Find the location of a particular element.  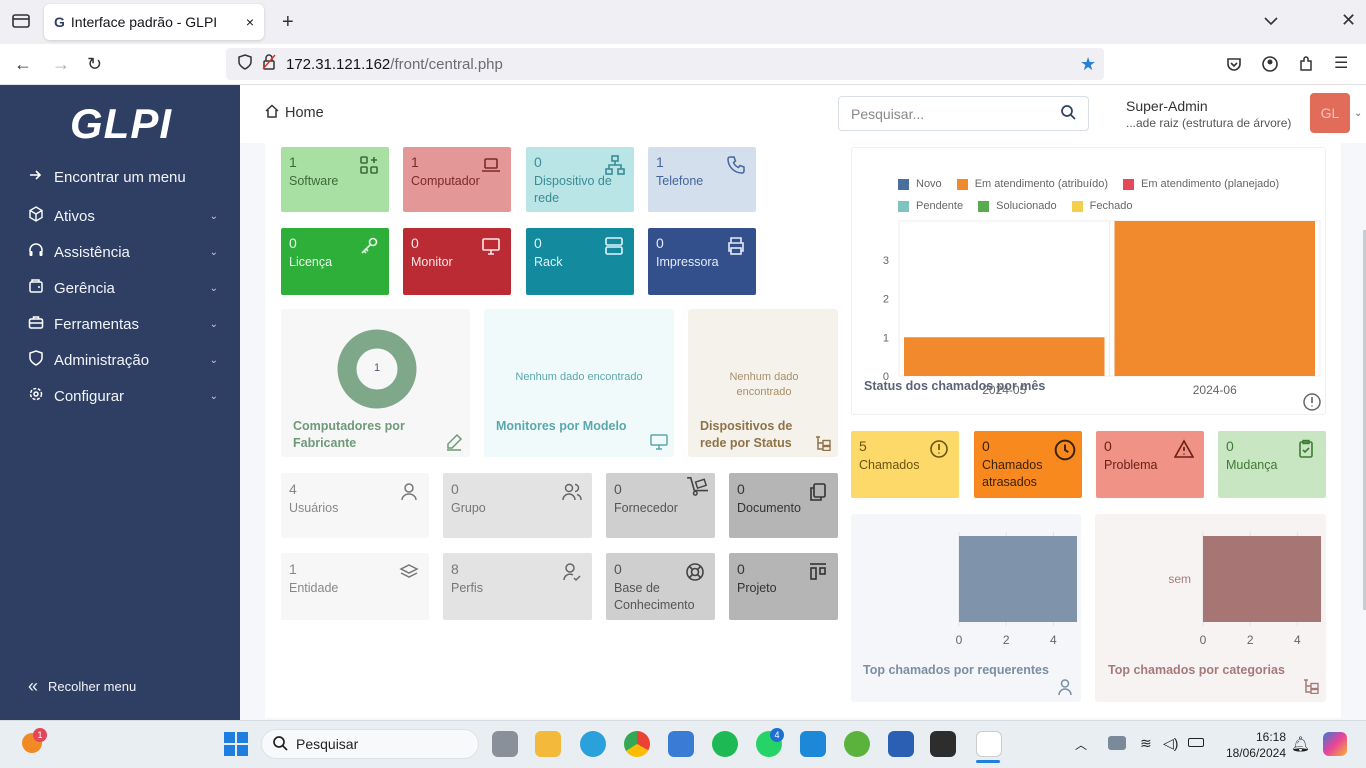

edit-icon is located at coordinates (454, 442).